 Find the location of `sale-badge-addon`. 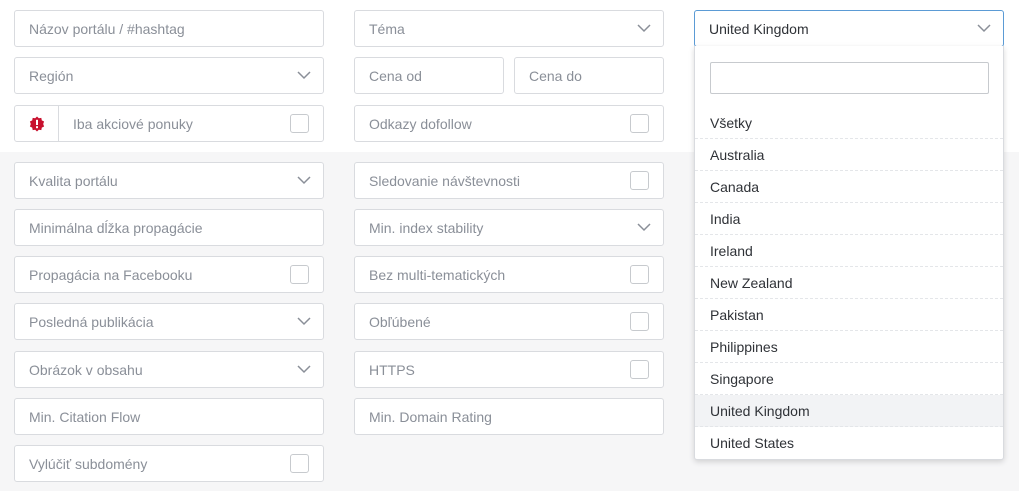

sale-badge-addon is located at coordinates (37, 123).